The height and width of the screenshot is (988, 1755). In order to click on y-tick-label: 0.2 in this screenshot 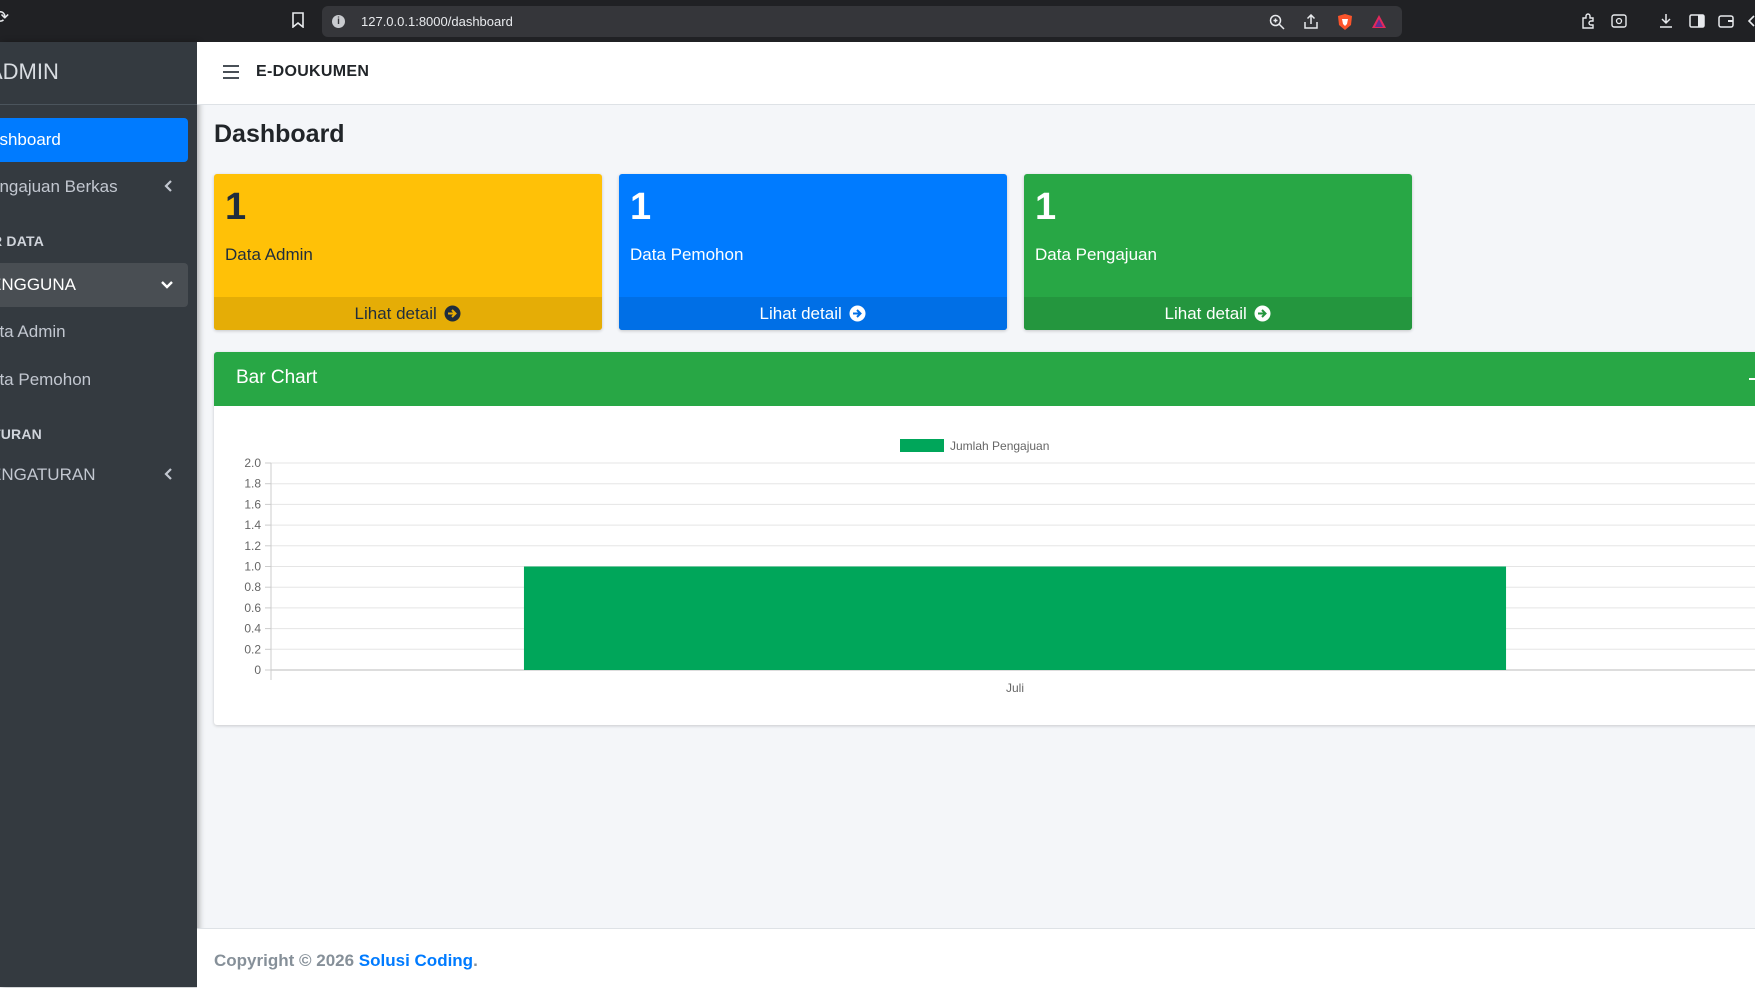, I will do `click(252, 649)`.